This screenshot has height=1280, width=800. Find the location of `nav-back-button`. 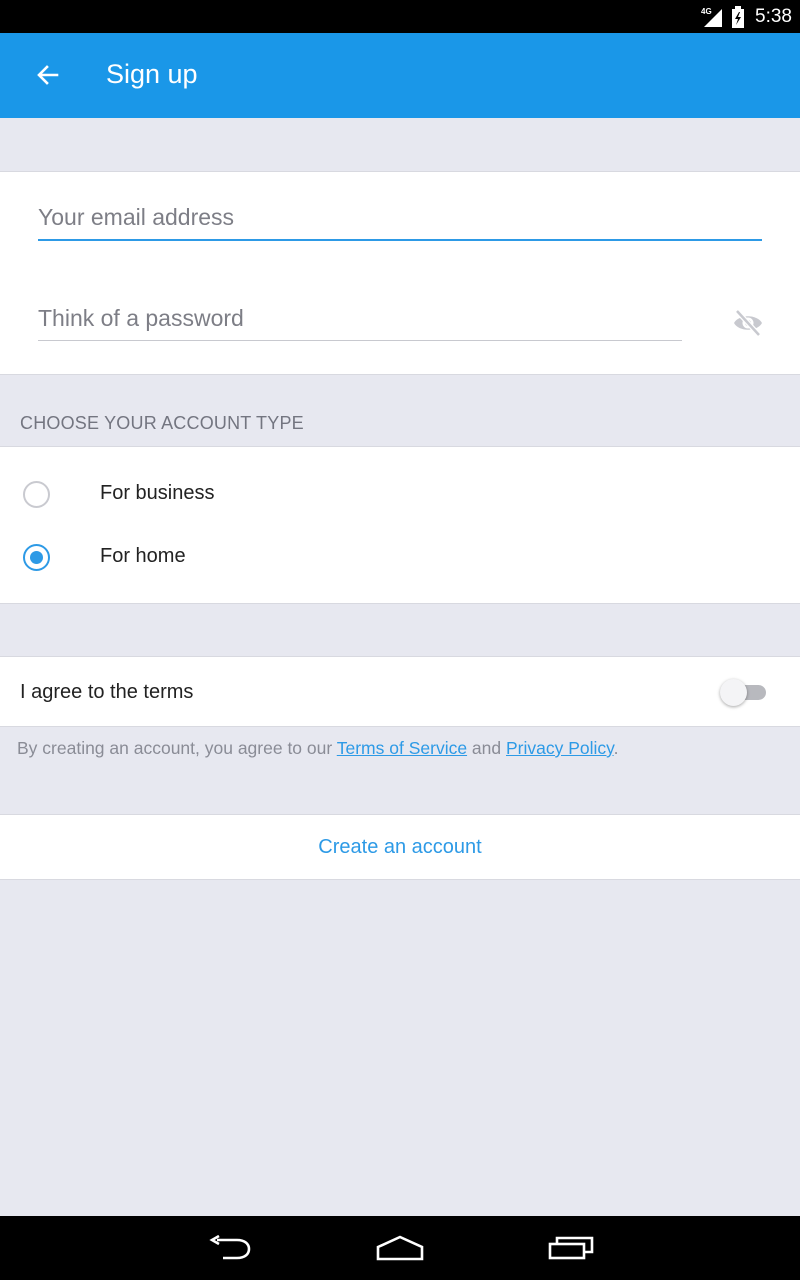

nav-back-button is located at coordinates (230, 1248).